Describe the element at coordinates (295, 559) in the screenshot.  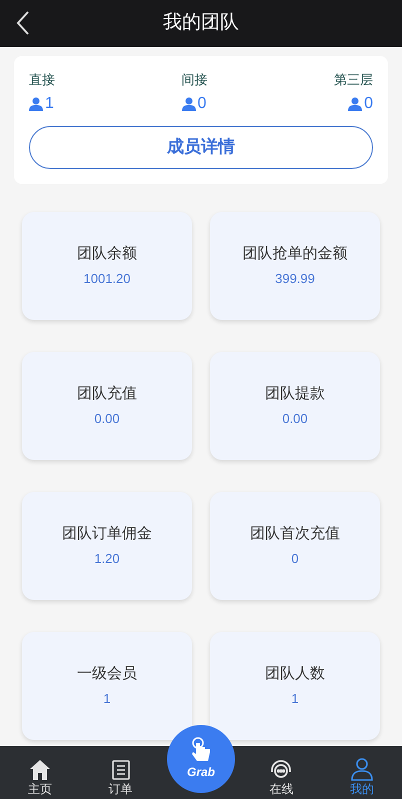
I see `stat-value: 0` at that location.